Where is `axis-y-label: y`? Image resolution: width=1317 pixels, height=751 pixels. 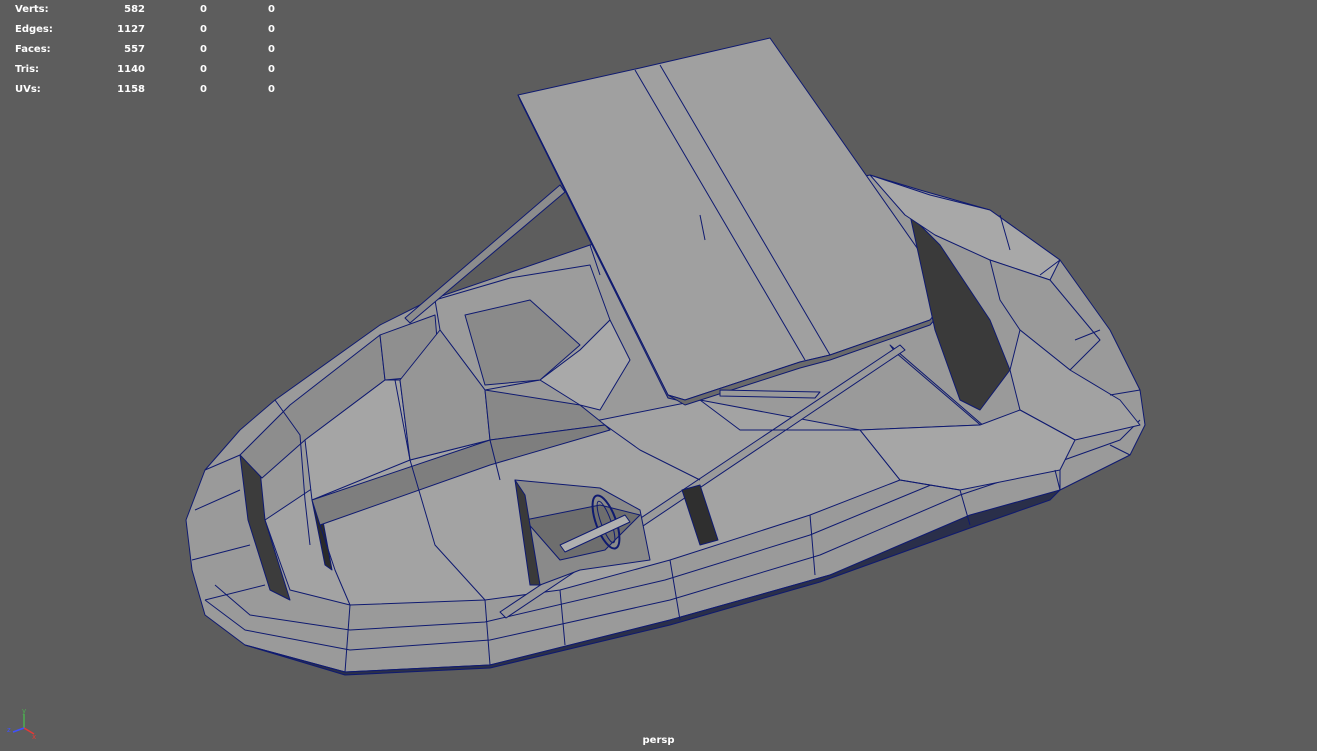 axis-y-label: y is located at coordinates (24, 711).